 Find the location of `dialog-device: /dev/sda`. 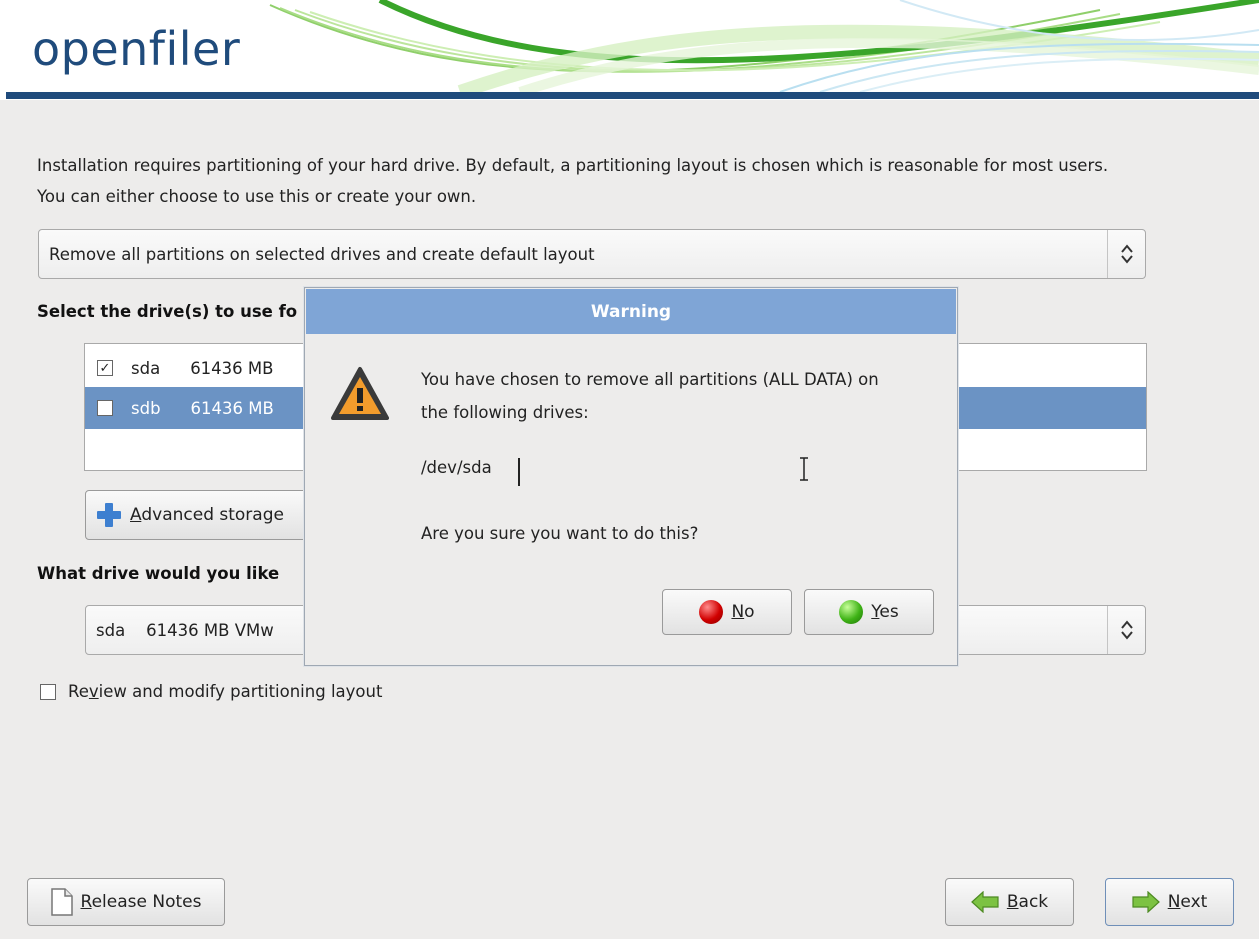

dialog-device: /dev/sda is located at coordinates (456, 467).